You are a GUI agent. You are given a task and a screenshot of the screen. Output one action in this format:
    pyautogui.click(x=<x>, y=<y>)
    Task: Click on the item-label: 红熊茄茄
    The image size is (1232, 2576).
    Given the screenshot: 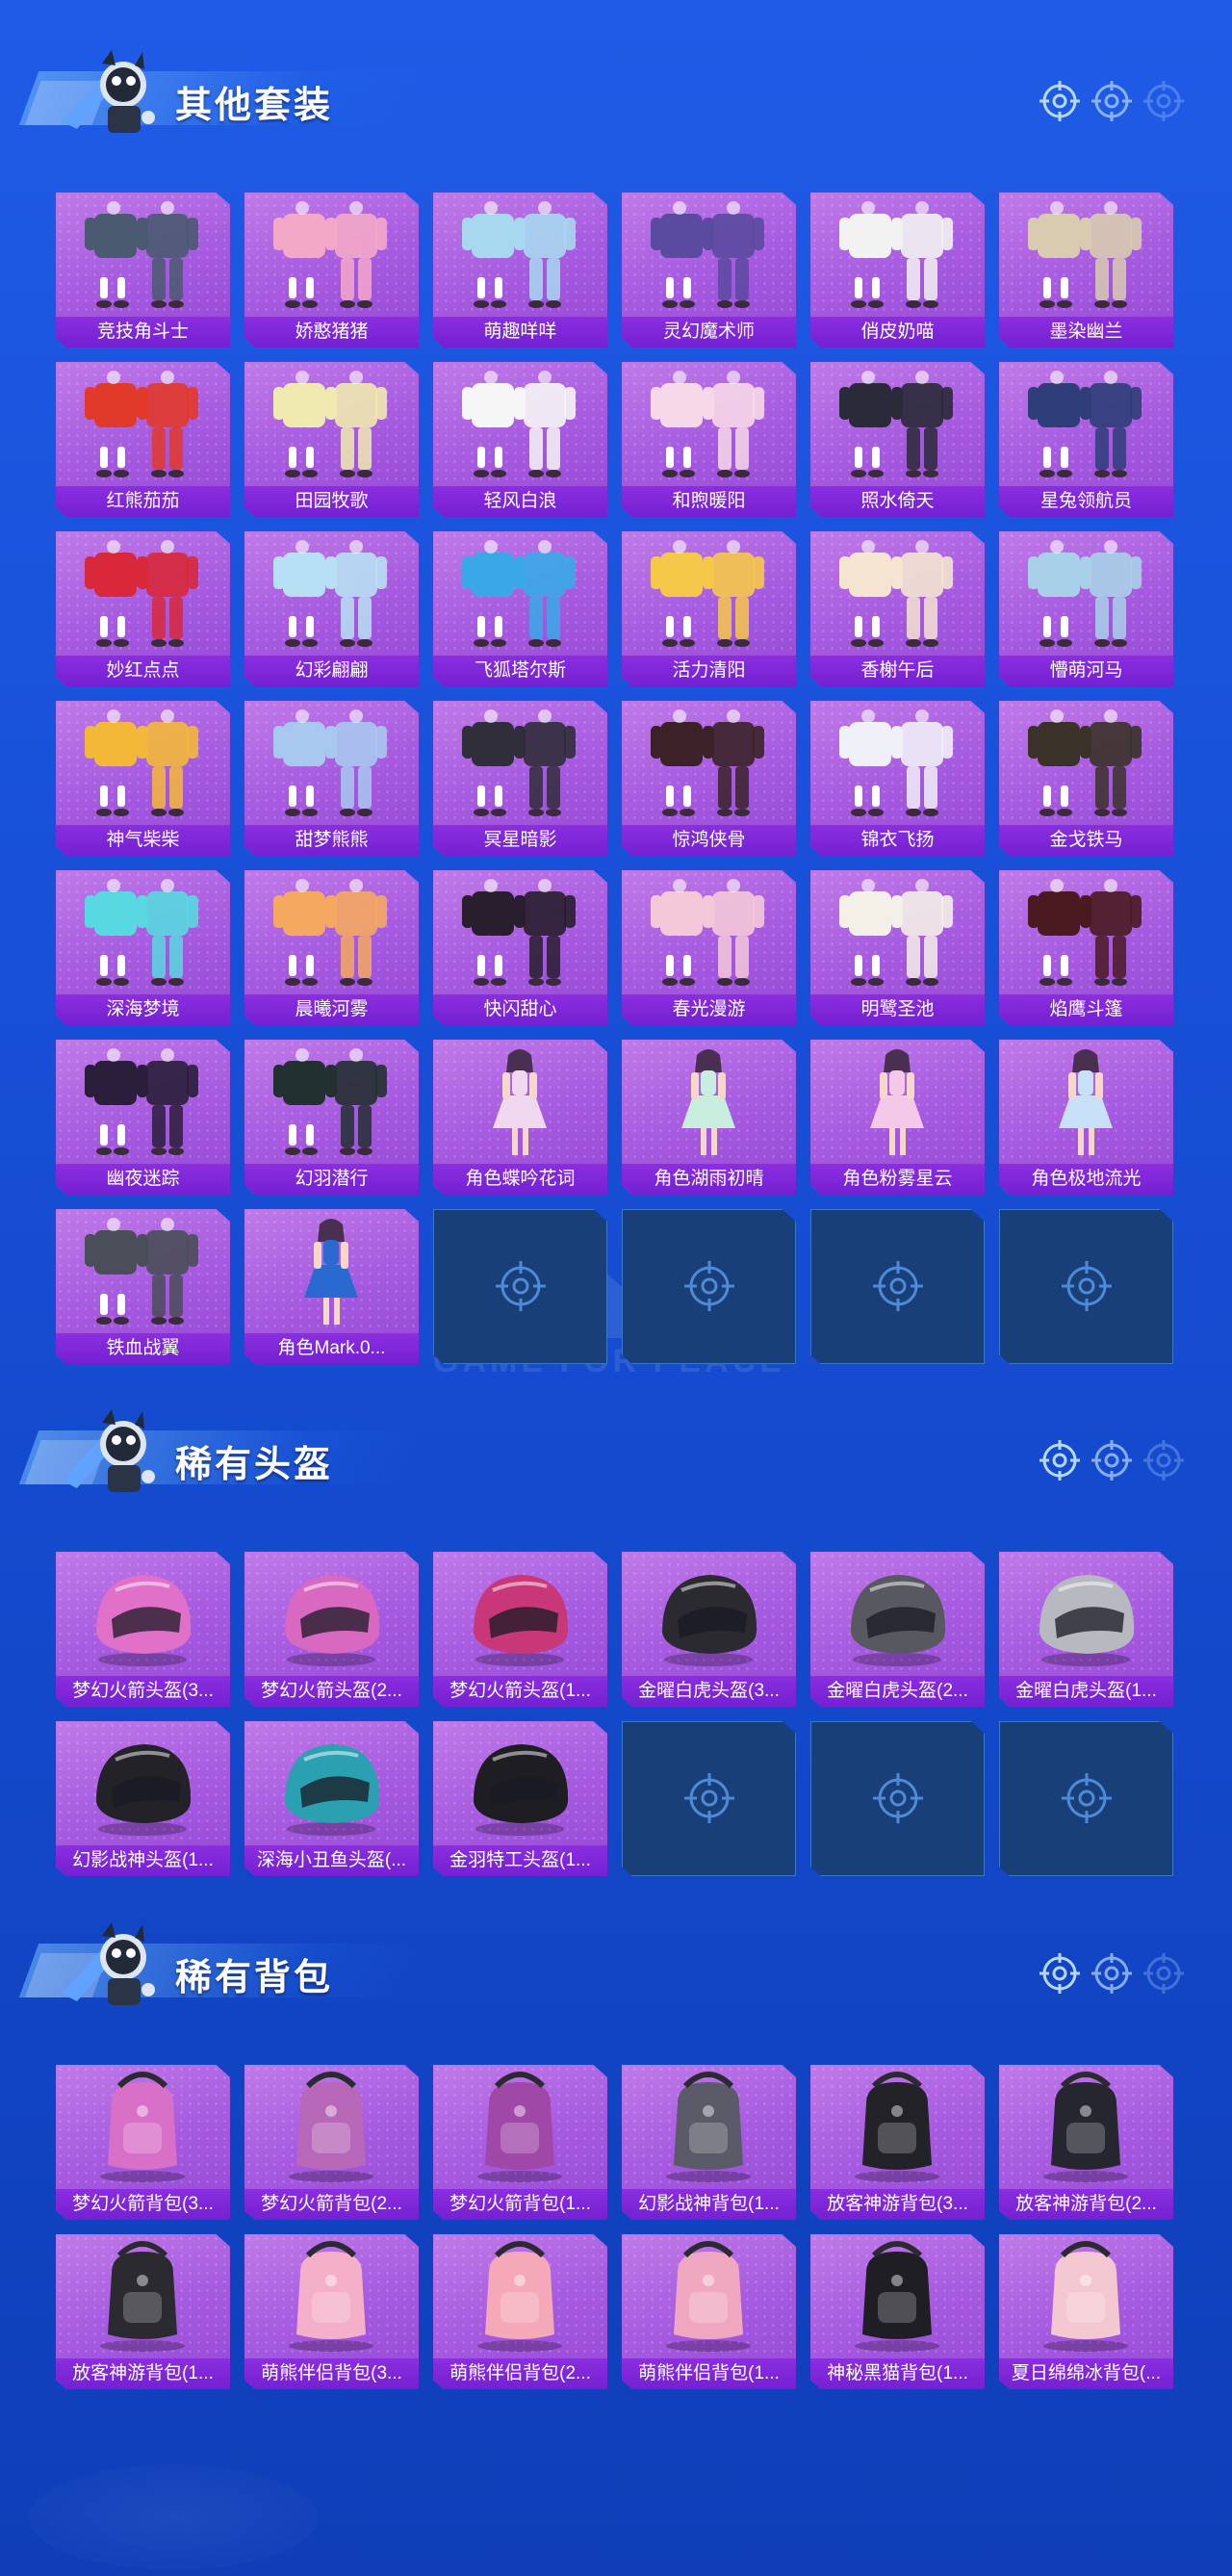 What is the action you would take?
    pyautogui.click(x=143, y=502)
    